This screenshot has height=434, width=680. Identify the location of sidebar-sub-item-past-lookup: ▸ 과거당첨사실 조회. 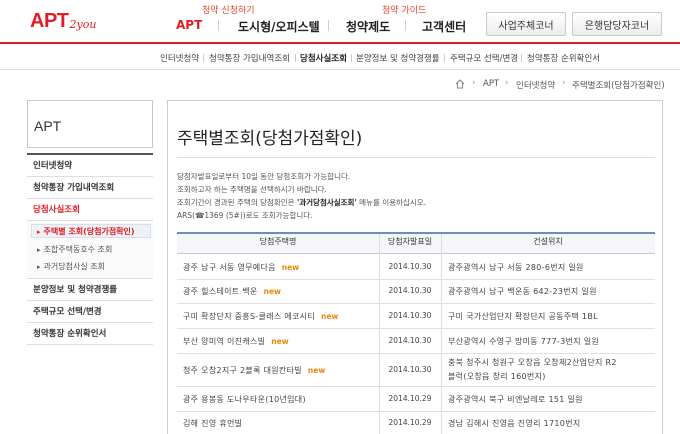
(90, 266).